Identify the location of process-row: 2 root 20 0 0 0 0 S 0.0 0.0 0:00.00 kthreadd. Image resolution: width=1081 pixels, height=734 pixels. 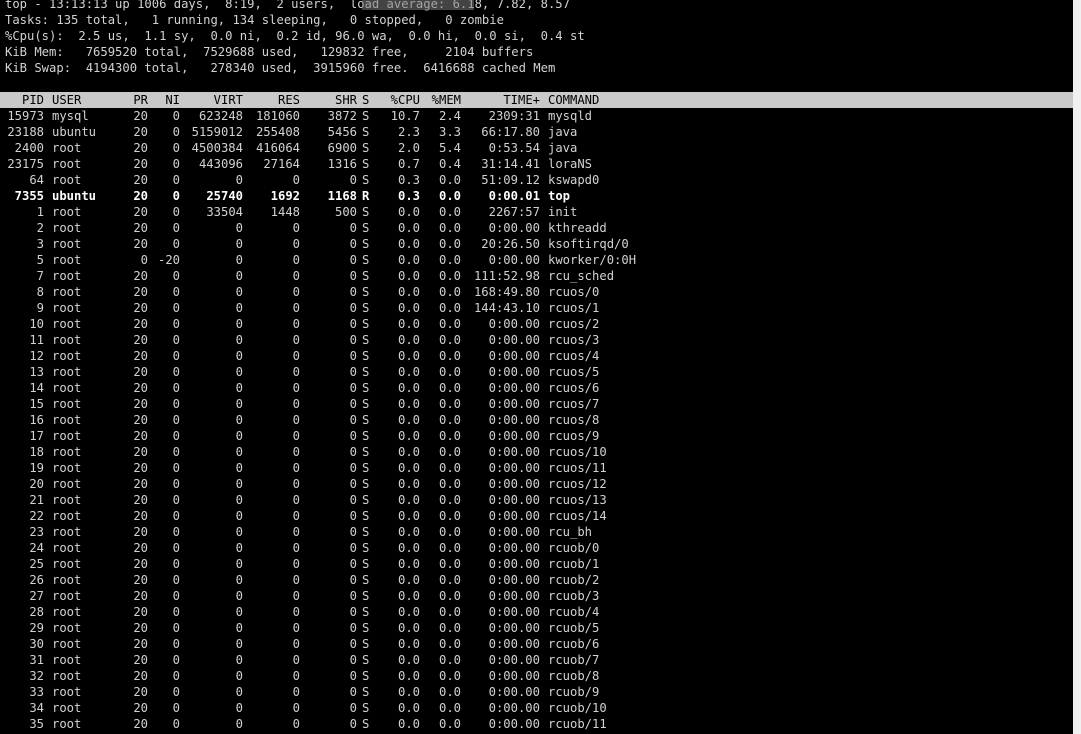
(540, 228).